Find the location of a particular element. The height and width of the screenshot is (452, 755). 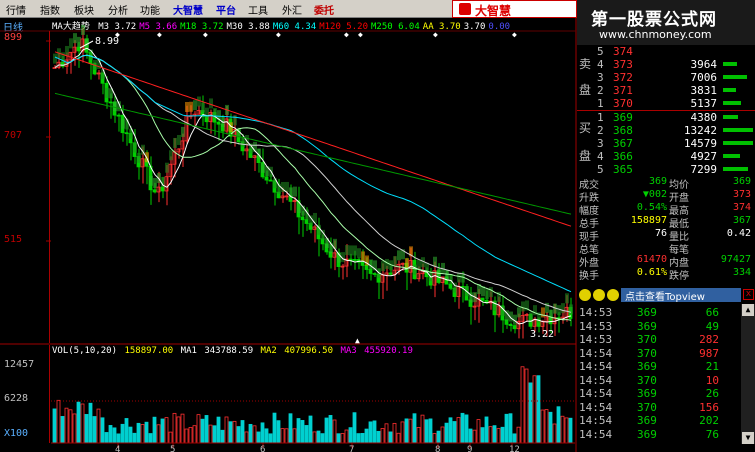

ask-level: 3 is located at coordinates (600, 77).